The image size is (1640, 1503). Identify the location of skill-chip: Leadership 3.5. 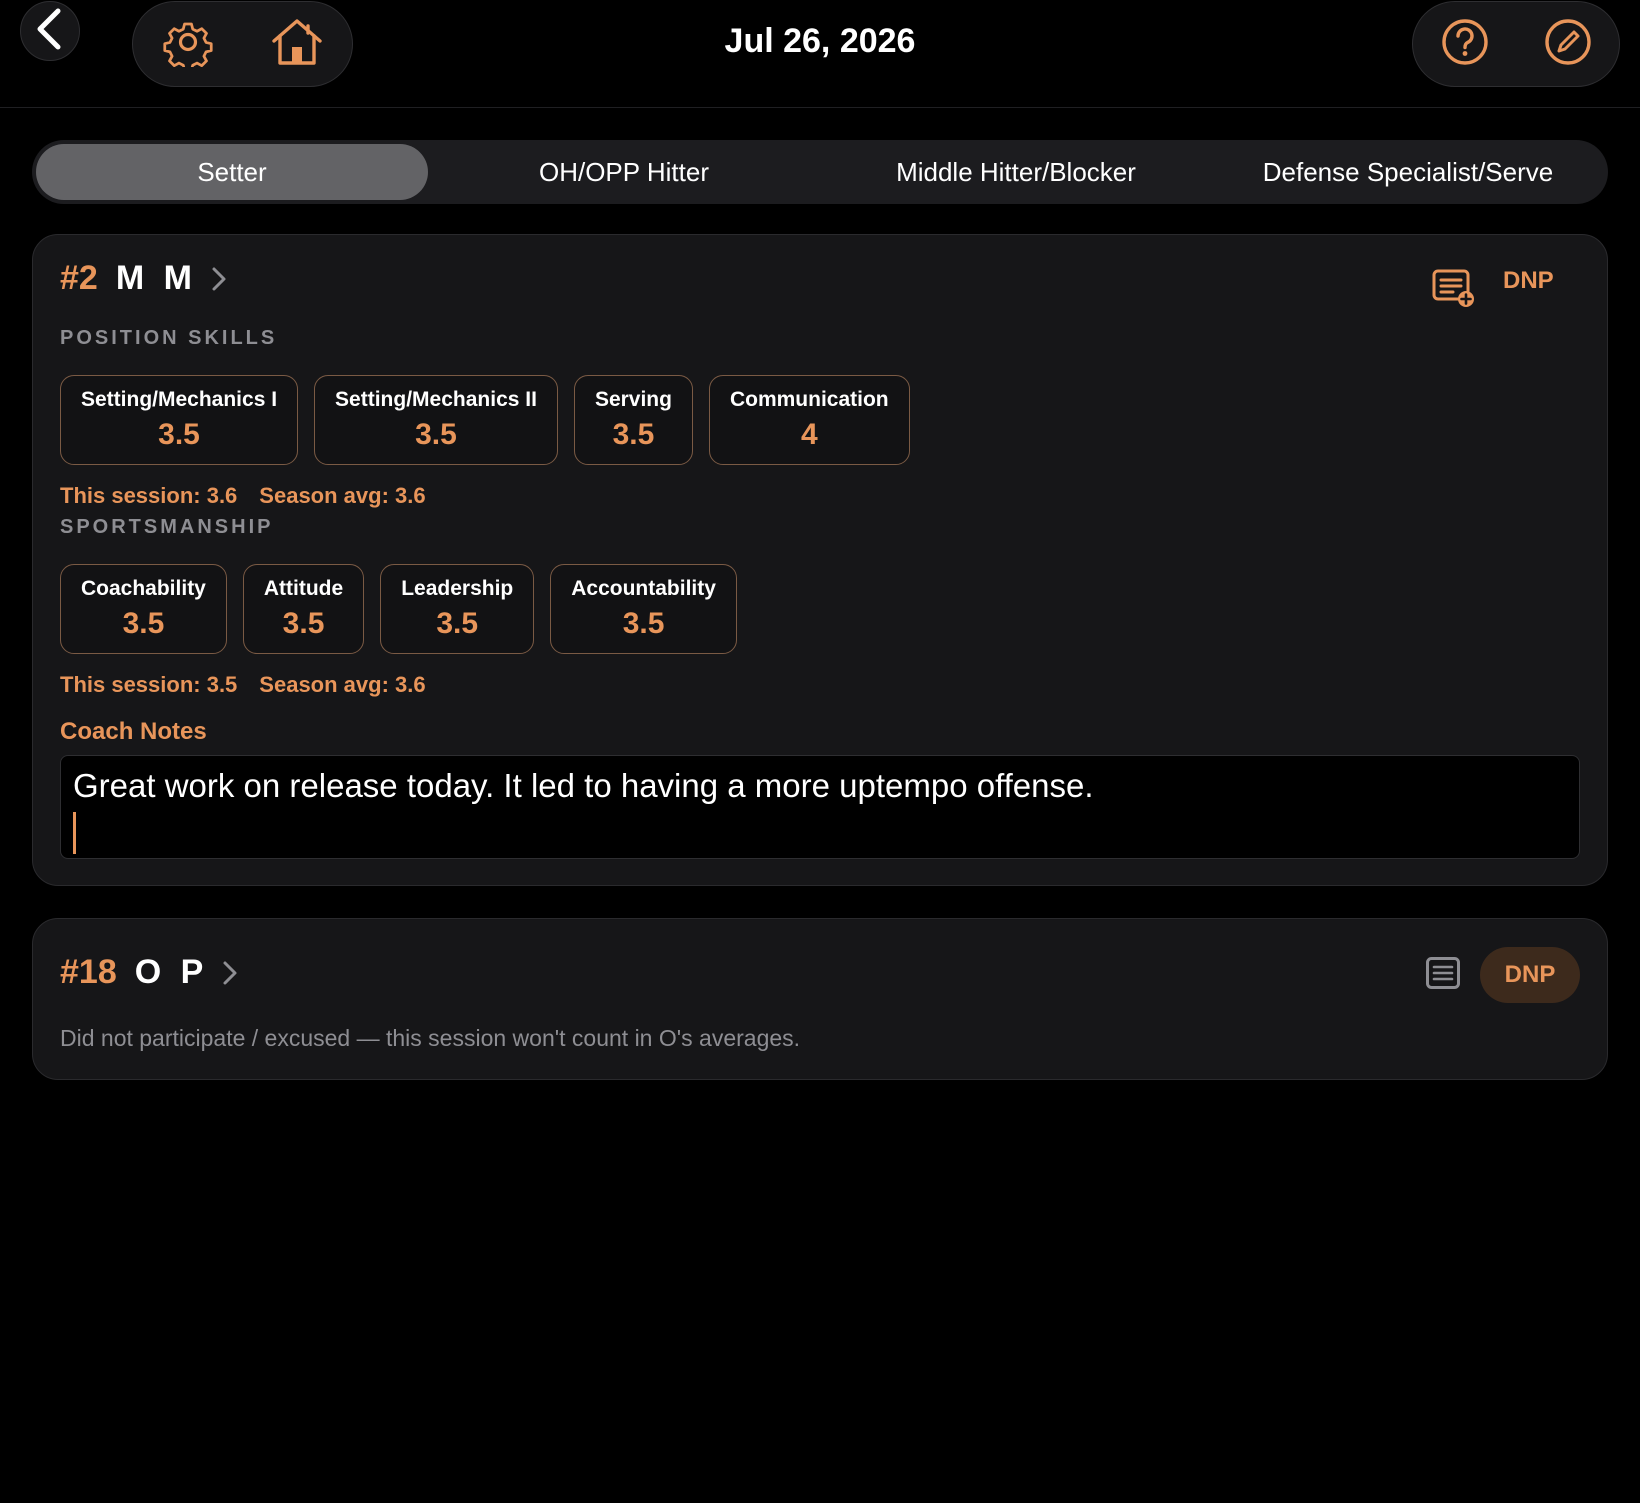
(457, 609).